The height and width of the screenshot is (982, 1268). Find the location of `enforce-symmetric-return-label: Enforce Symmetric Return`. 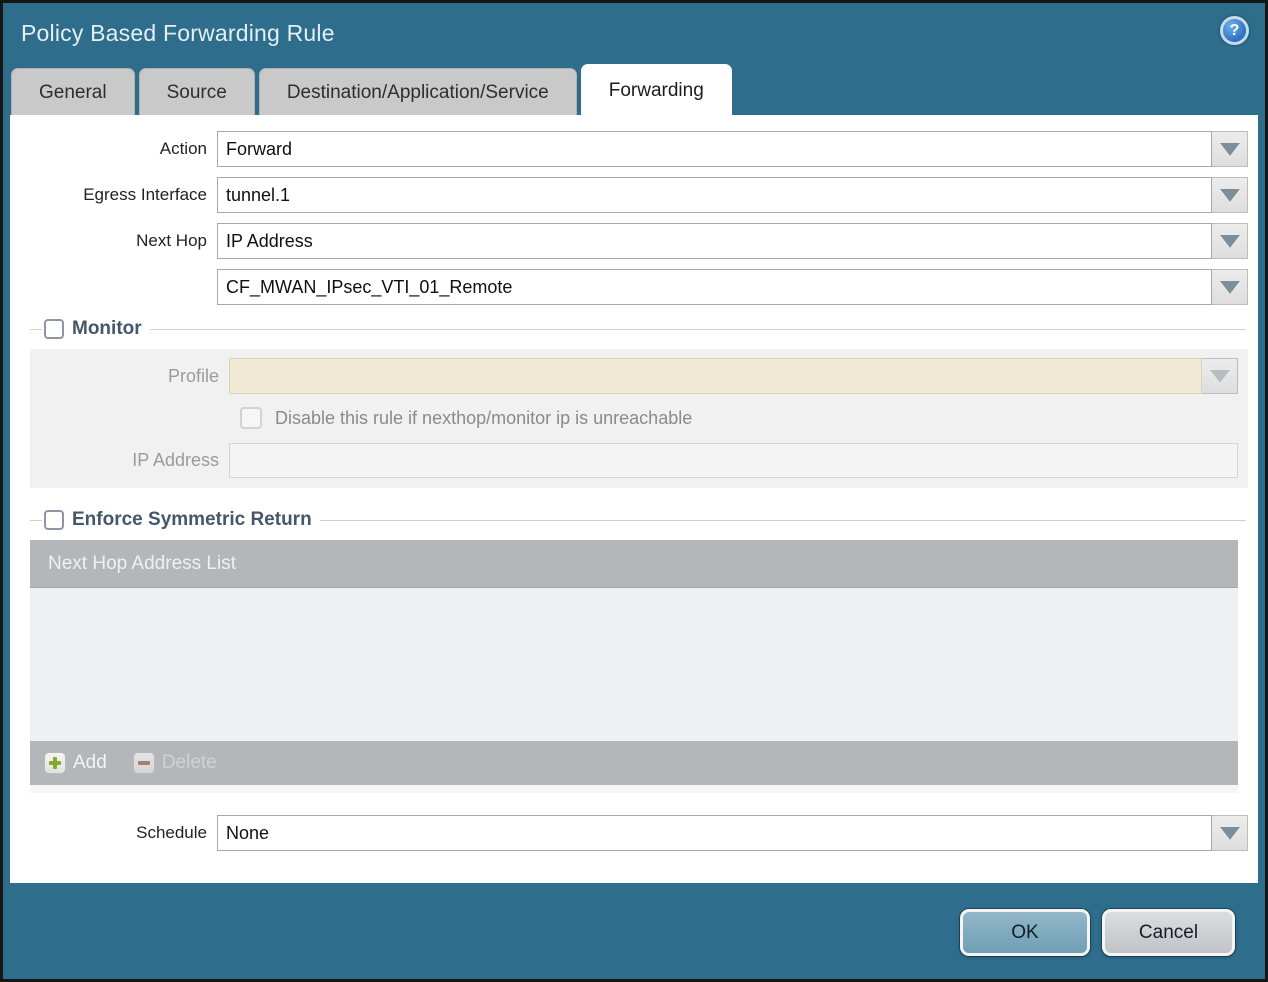

enforce-symmetric-return-label: Enforce Symmetric Return is located at coordinates (192, 519).